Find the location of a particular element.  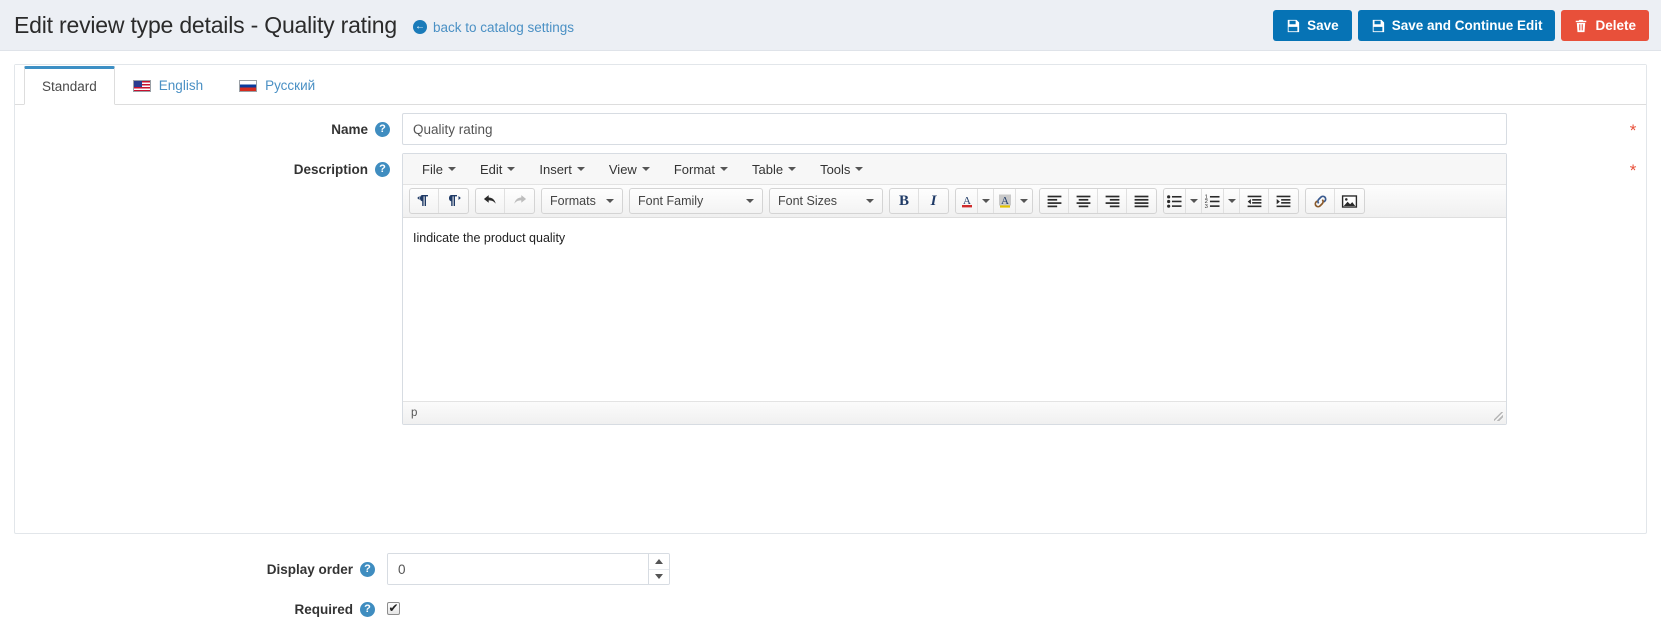

name-label: Name is located at coordinates (349, 129).